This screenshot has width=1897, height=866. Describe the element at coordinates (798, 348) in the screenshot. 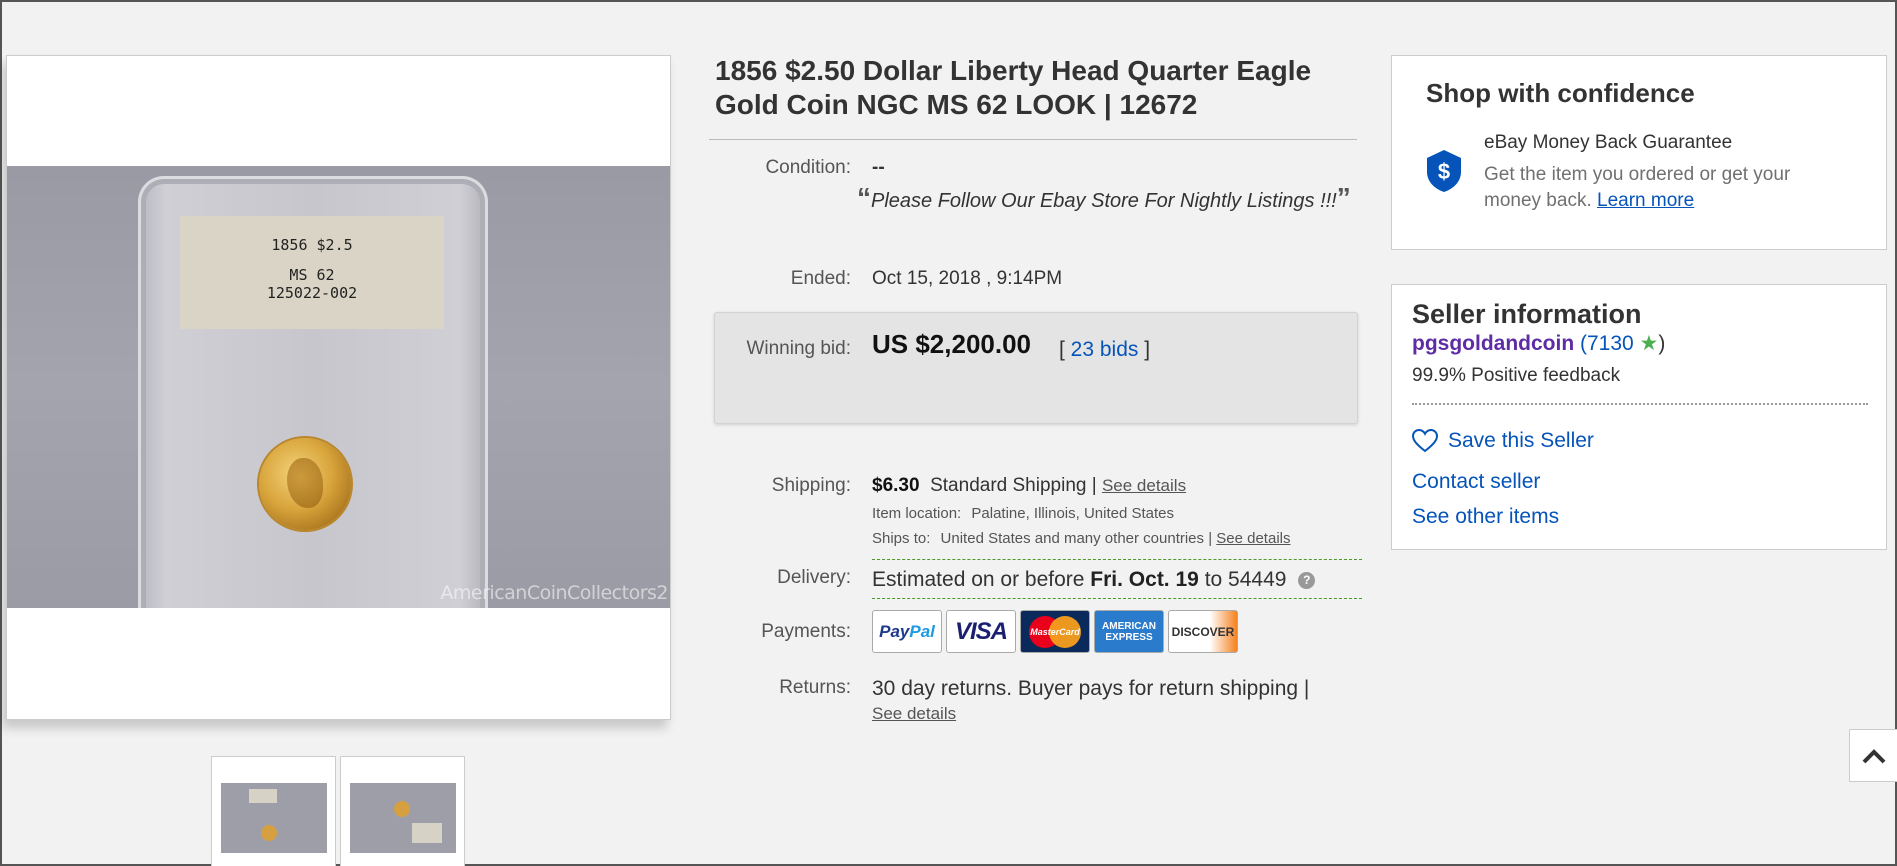

I see `winning-bid-label: Winning bid:` at that location.